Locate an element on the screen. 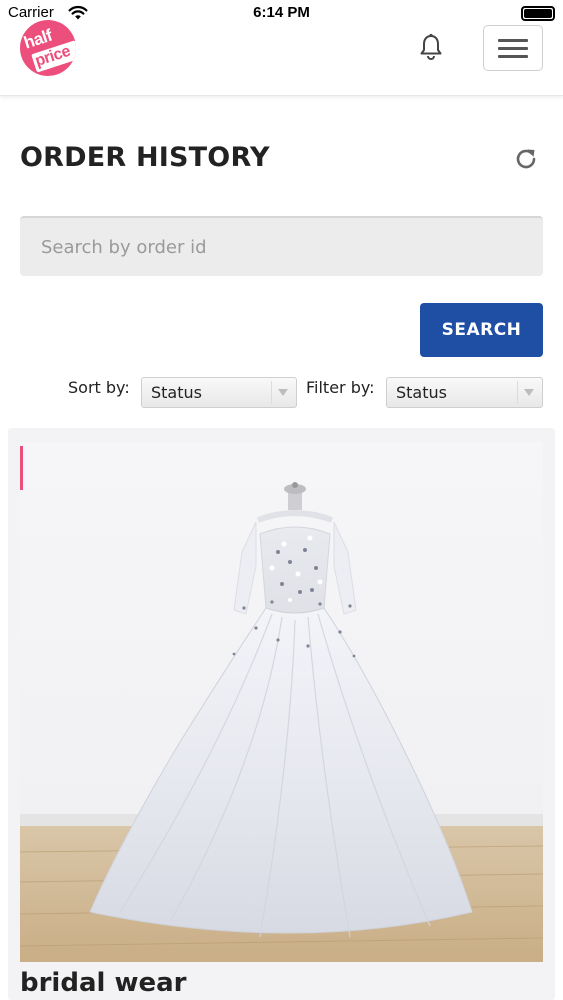 This screenshot has height=1000, width=563. app-header: half price is located at coordinates (281, 48).